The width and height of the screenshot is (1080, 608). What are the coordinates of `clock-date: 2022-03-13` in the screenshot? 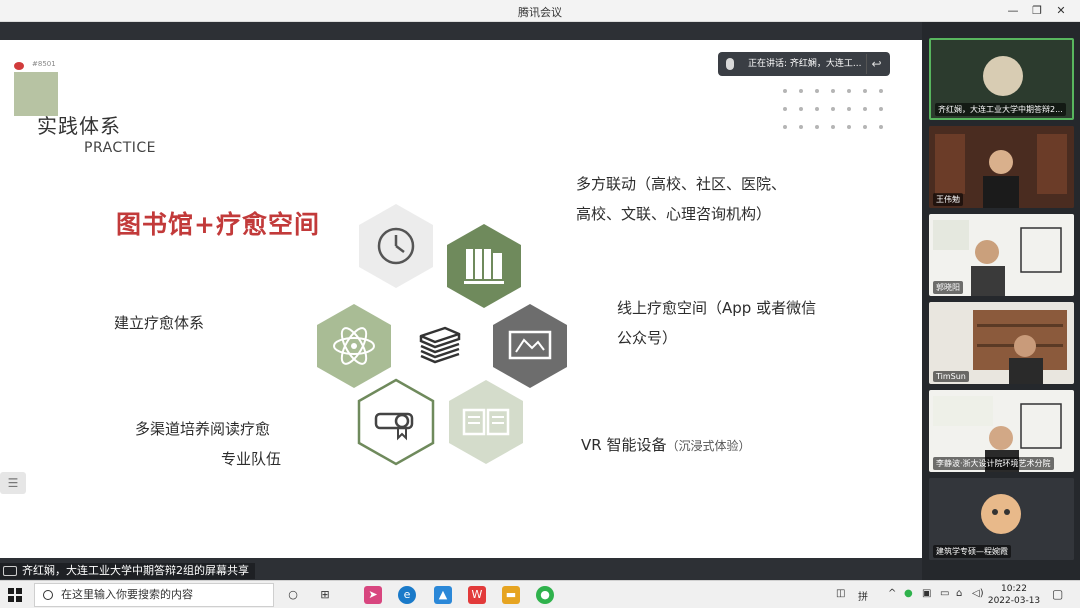 It's located at (1014, 601).